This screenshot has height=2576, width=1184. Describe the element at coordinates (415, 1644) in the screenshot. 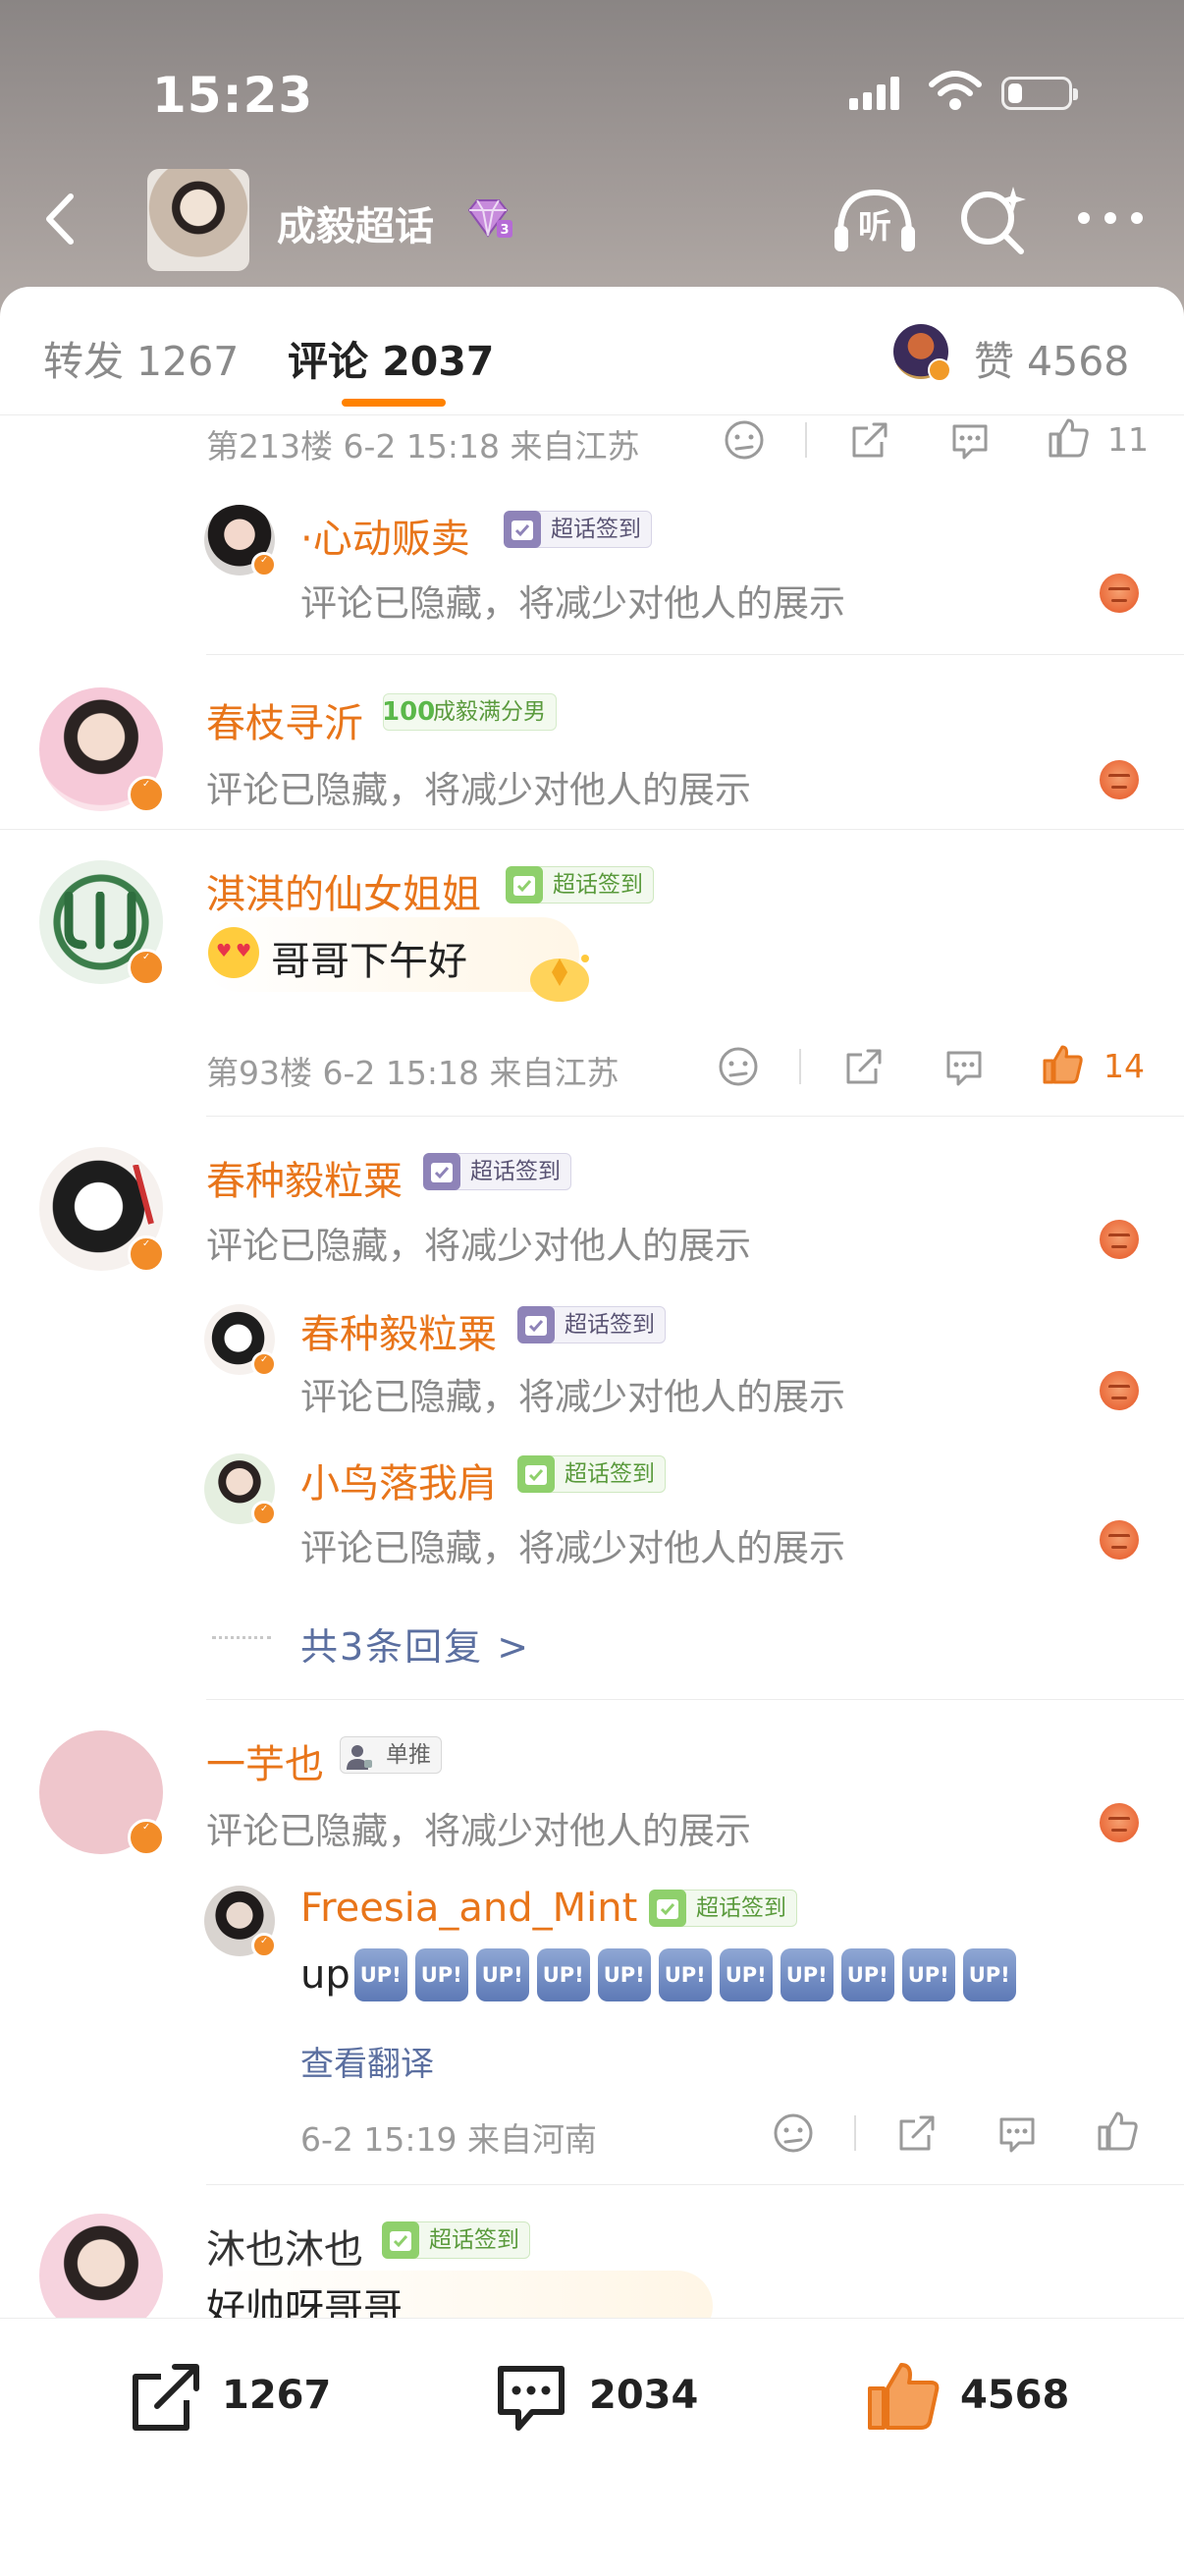

I see `more-replies-link: 共3条回复 >` at that location.